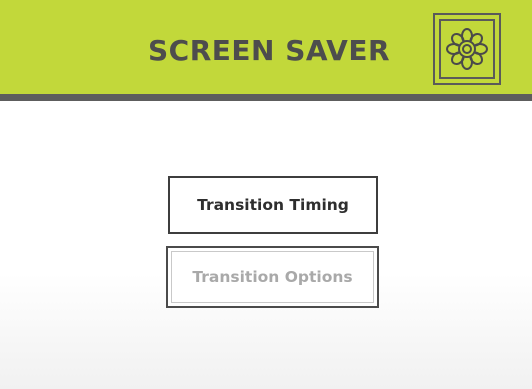 Image resolution: width=532 pixels, height=389 pixels. I want to click on transition-timing-label: Transition Timing, so click(273, 205).